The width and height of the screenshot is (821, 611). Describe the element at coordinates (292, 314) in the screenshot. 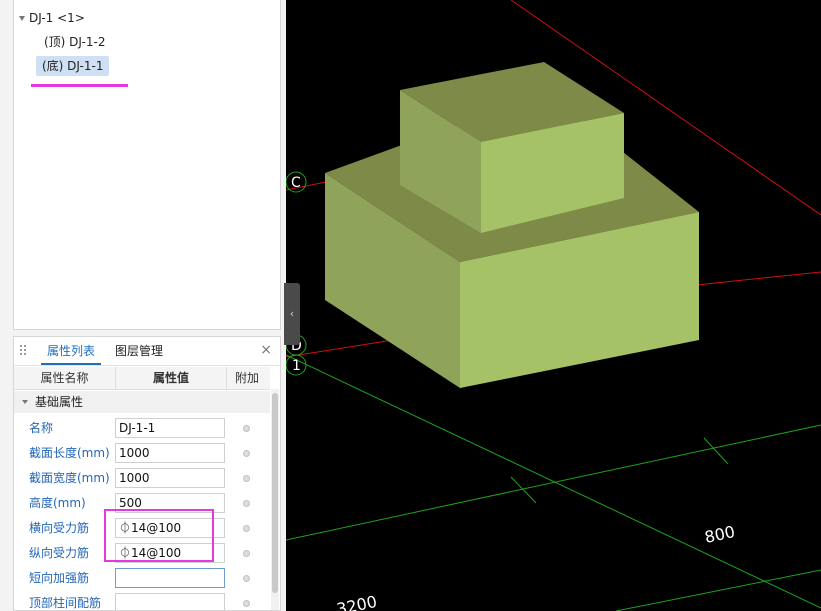

I see `collapse-panel-icon: ‹` at that location.